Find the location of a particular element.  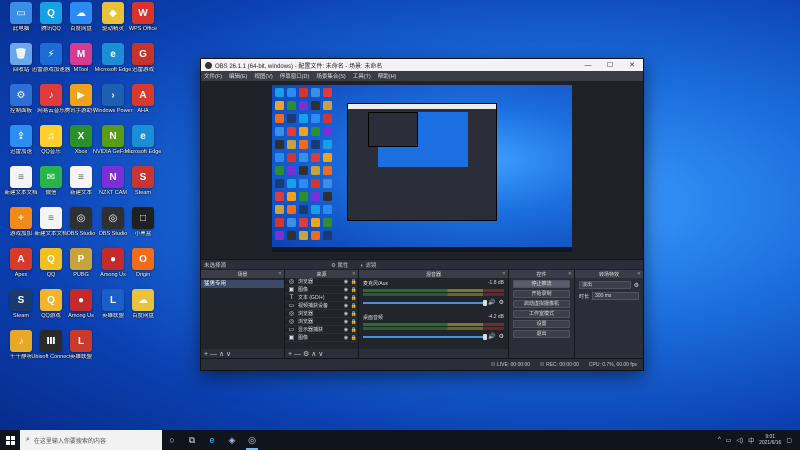

desktop-icon: S Steam is located at coordinates (143, 186).